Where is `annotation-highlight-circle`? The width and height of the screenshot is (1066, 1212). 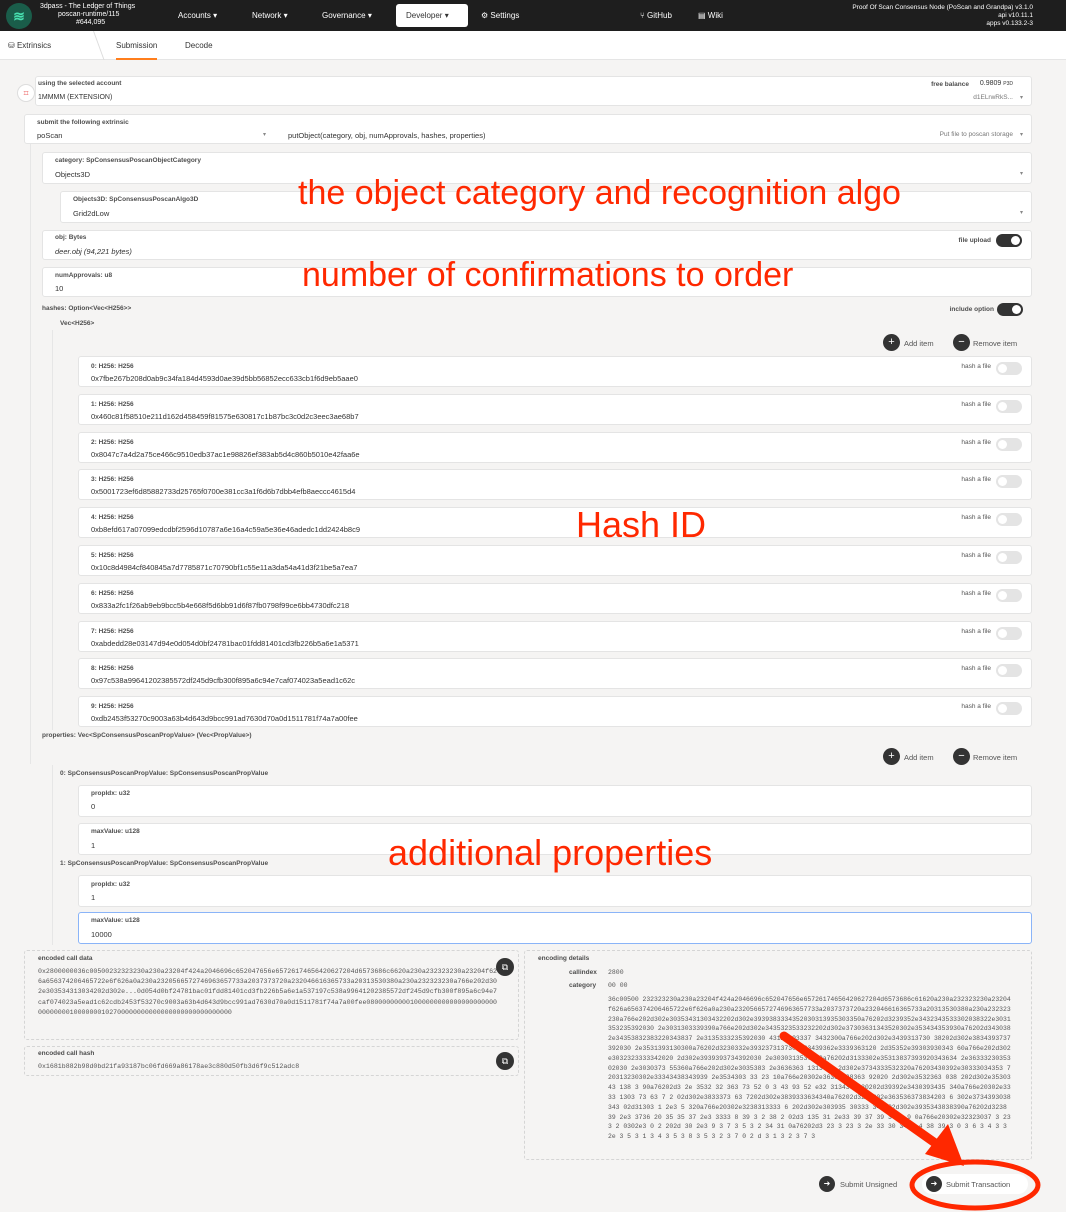
annotation-highlight-circle is located at coordinates (975, 1185).